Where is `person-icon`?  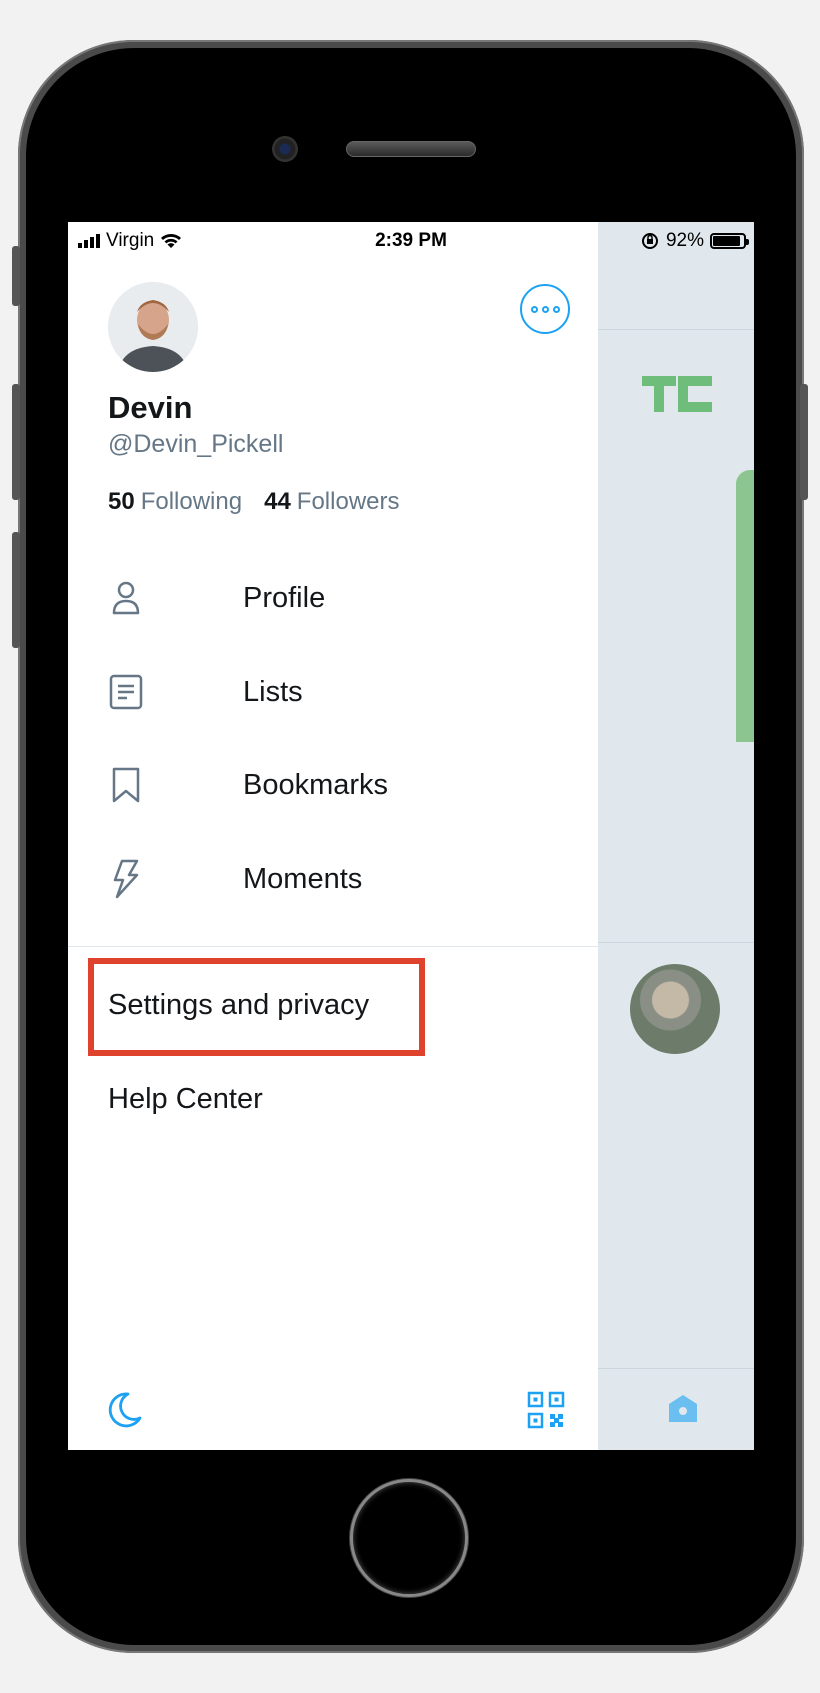 person-icon is located at coordinates (126, 598).